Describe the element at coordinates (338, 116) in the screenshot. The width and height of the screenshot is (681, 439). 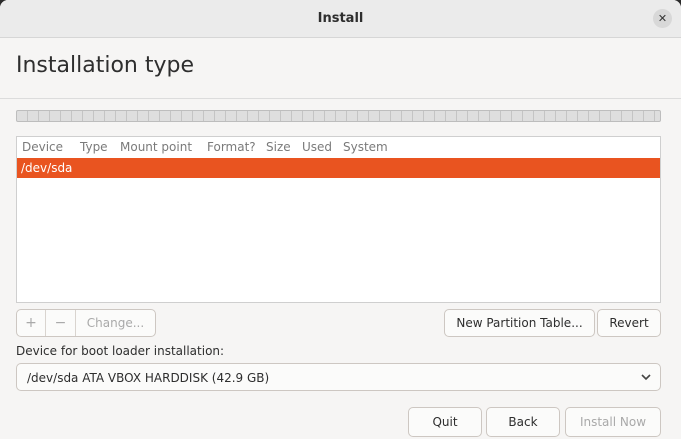
I see `disk-usage-bar` at that location.